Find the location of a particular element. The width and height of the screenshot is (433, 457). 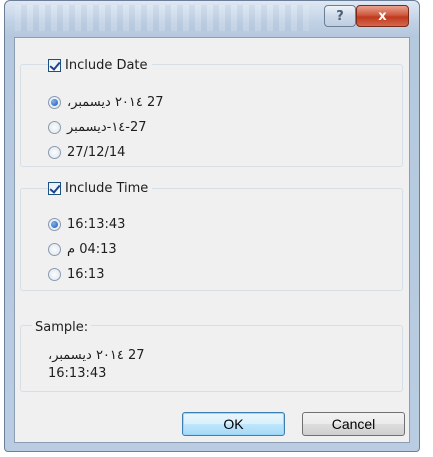

date-option-label: 27/12/14 is located at coordinates (96, 152).